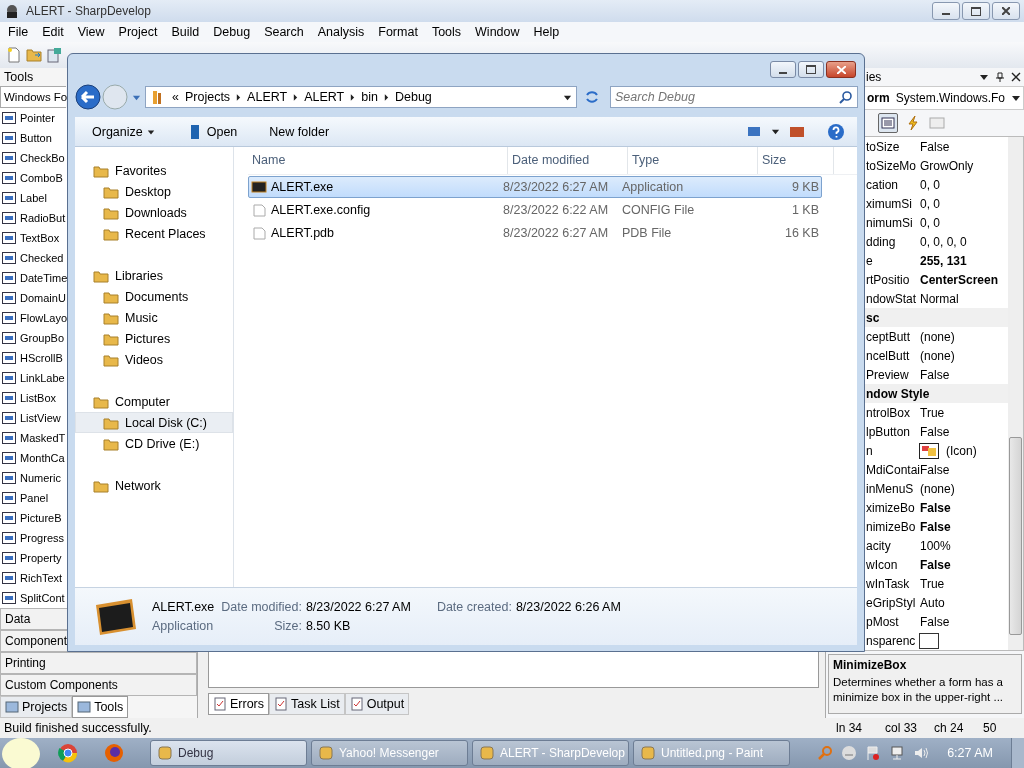 Image resolution: width=1024 pixels, height=768 pixels. I want to click on category-header: Windows Fo, so click(33, 97).